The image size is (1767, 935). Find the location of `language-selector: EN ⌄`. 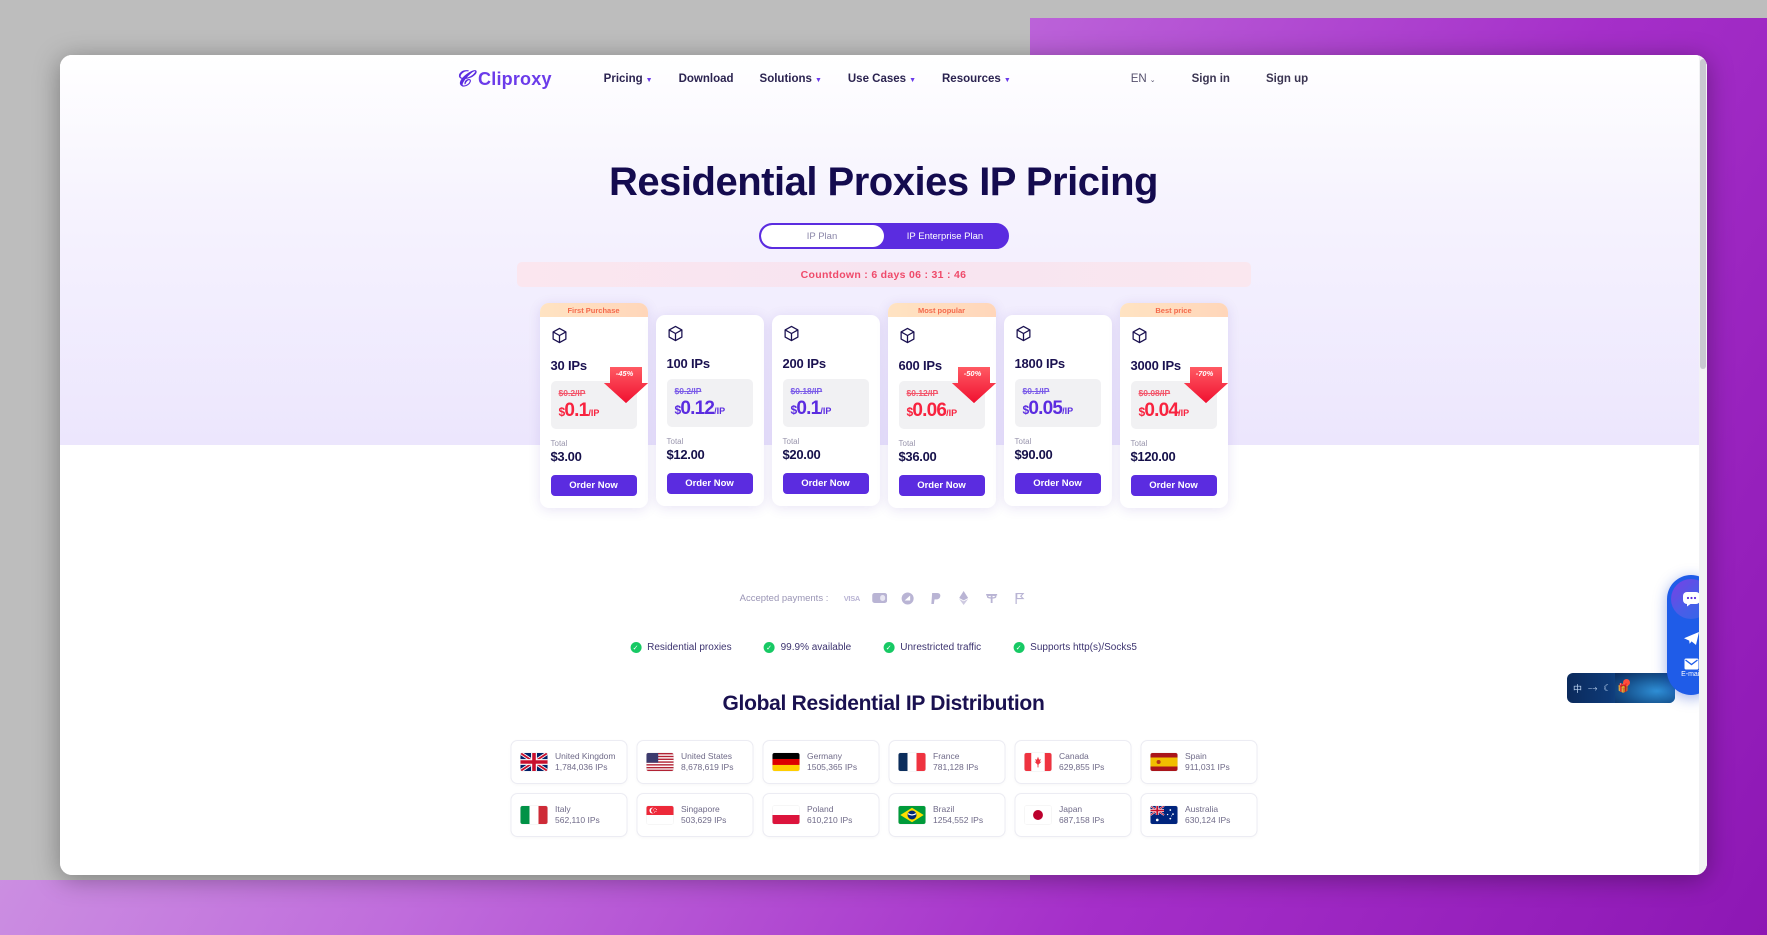

language-selector: EN ⌄ is located at coordinates (1143, 79).